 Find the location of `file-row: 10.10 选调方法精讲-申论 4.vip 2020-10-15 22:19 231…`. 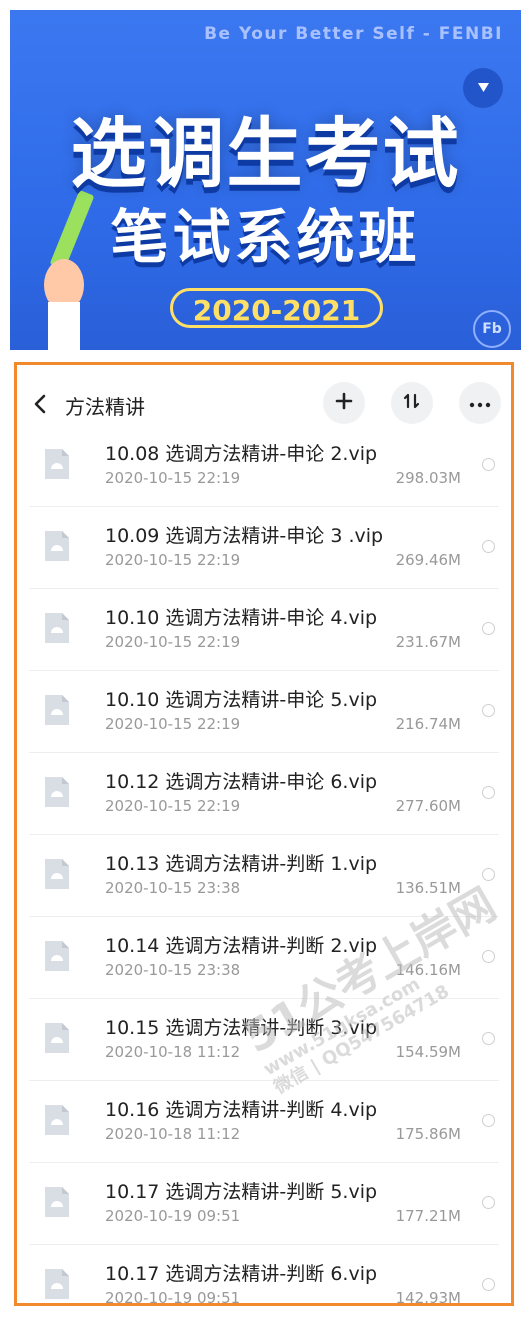

file-row: 10.10 选调方法精讲-申论 4.vip 2020-10-15 22:19 231… is located at coordinates (264, 630).